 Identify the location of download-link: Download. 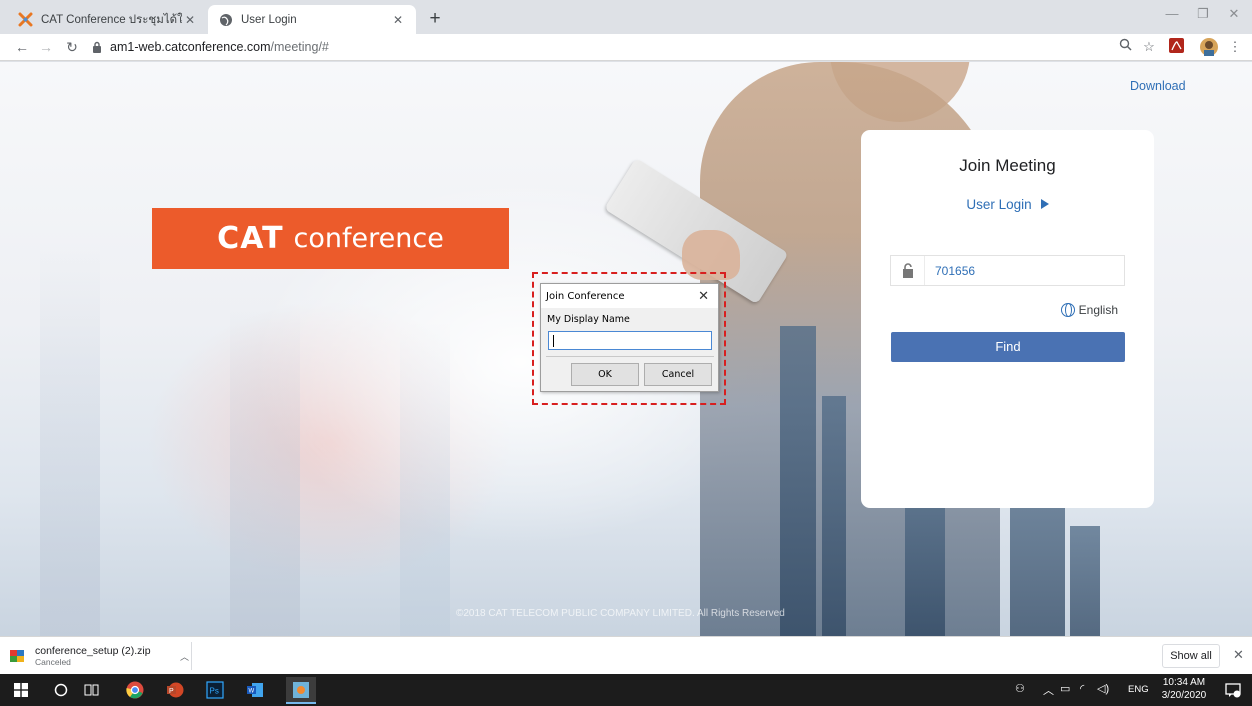
(1158, 86).